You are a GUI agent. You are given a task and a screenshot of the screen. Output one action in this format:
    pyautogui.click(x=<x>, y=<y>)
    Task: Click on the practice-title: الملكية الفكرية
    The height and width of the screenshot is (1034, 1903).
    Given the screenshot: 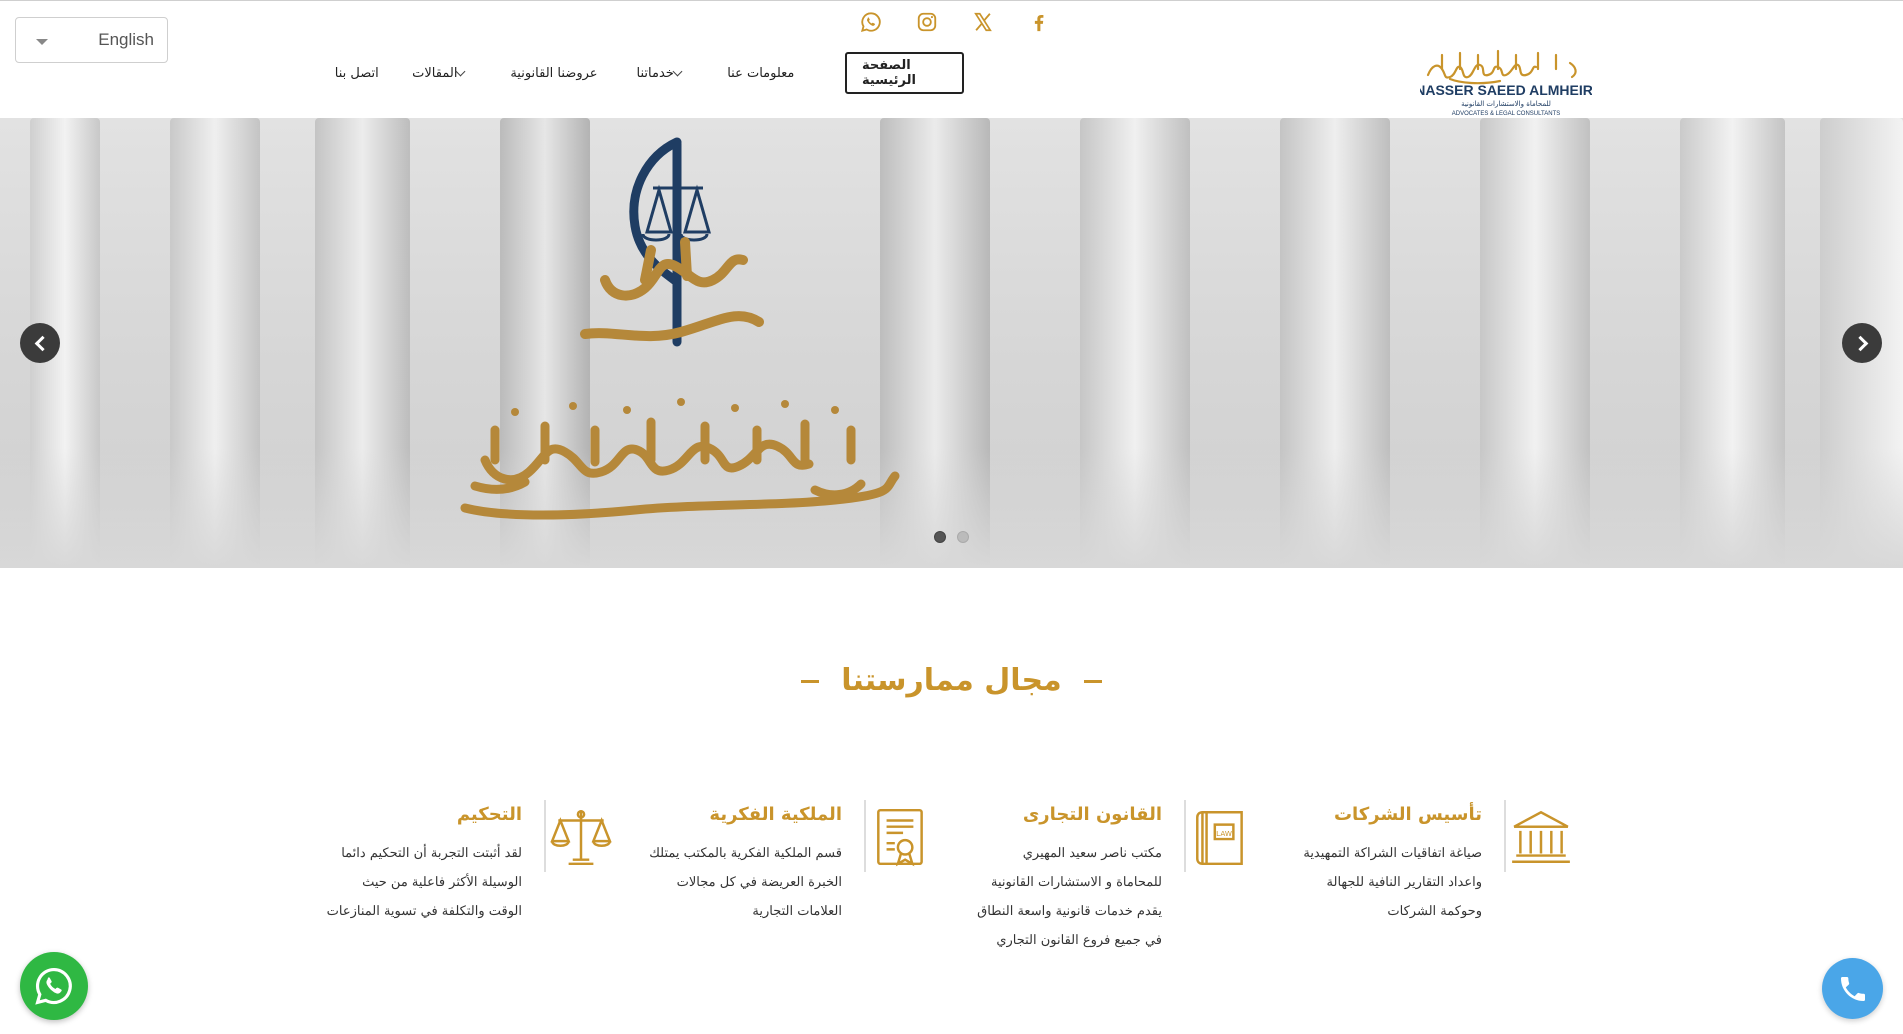 What is the action you would take?
    pyautogui.click(x=775, y=814)
    